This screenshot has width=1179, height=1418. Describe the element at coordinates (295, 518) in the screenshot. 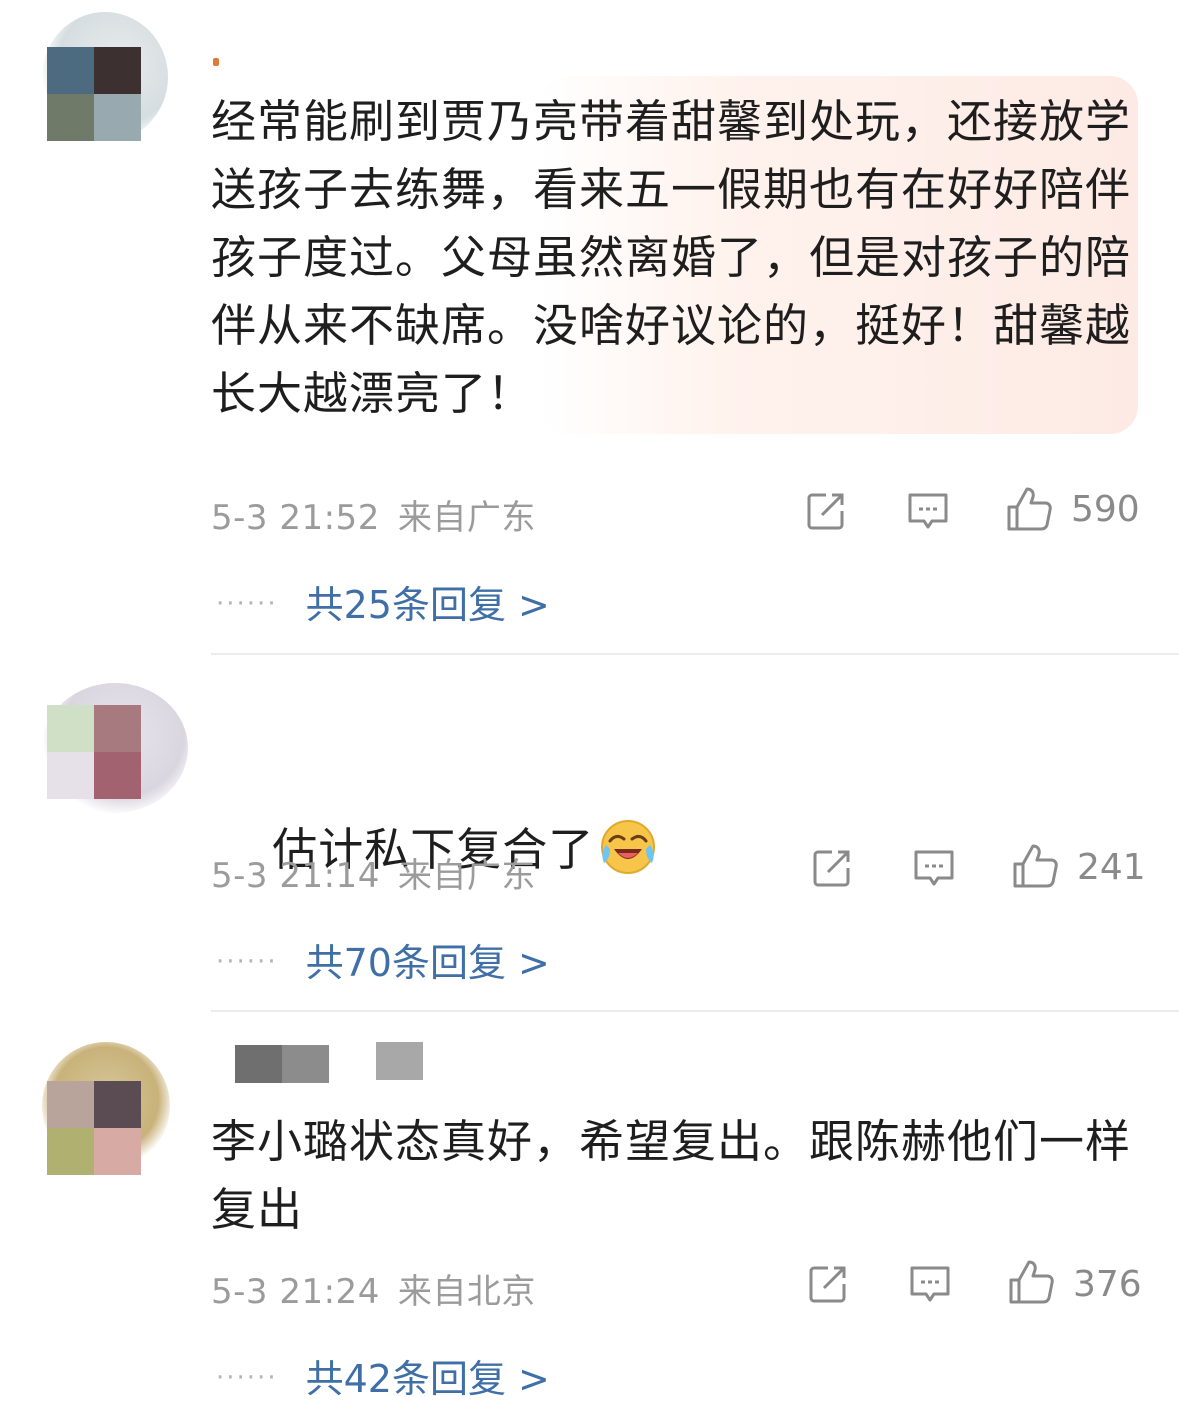

I see `comment-time: 5-3 21:52` at that location.